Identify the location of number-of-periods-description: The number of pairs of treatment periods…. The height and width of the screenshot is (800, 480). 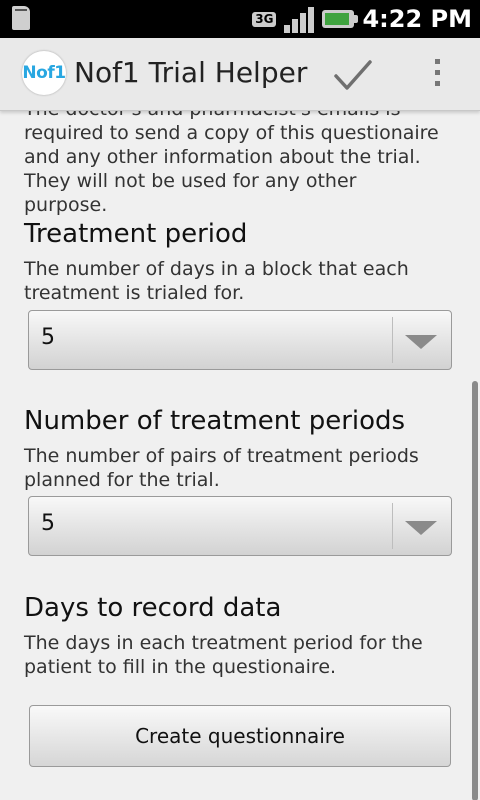
(221, 468).